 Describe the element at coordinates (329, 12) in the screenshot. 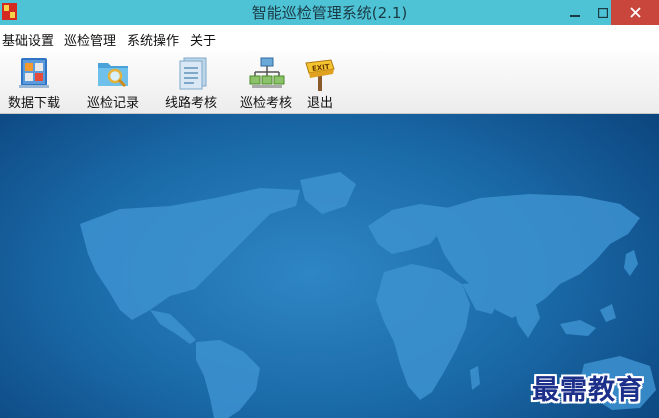

I see `title-bar: 智能巡检管理系统(2.1)` at that location.